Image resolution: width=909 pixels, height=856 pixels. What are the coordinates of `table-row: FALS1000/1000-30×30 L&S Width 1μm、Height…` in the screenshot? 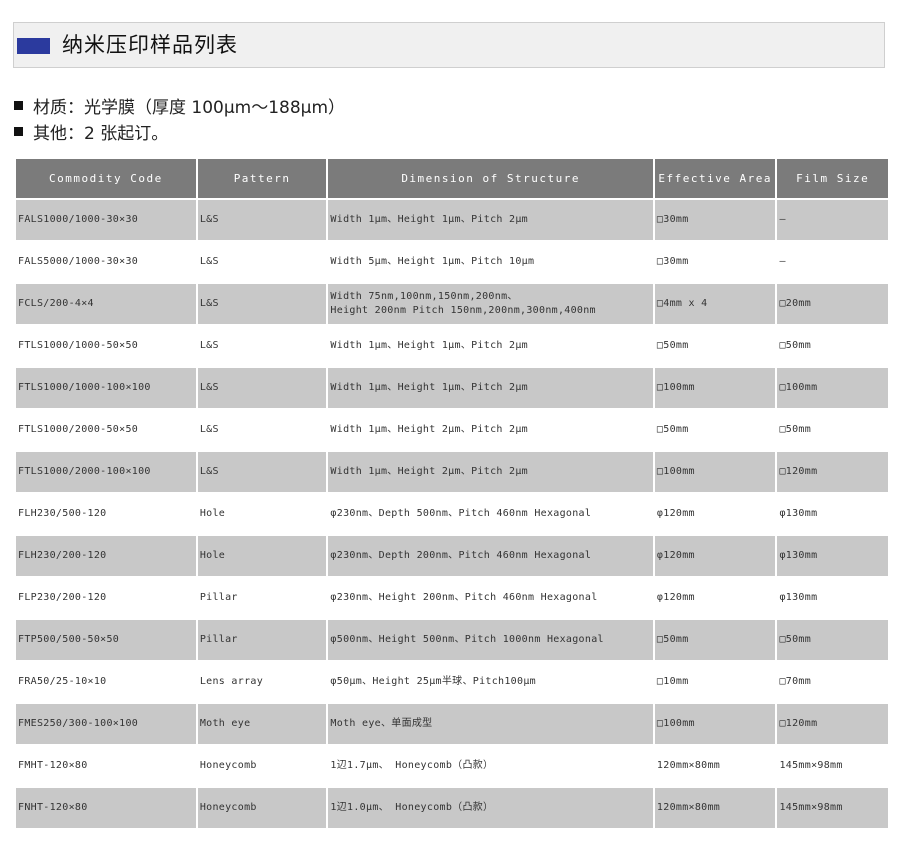 It's located at (452, 220).